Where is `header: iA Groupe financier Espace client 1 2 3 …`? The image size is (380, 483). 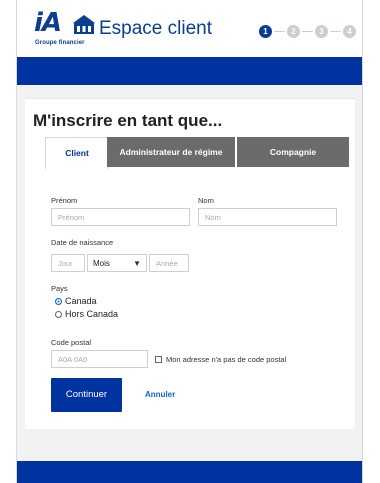 header: iA Groupe financier Espace client 1 2 3 … is located at coordinates (189, 28).